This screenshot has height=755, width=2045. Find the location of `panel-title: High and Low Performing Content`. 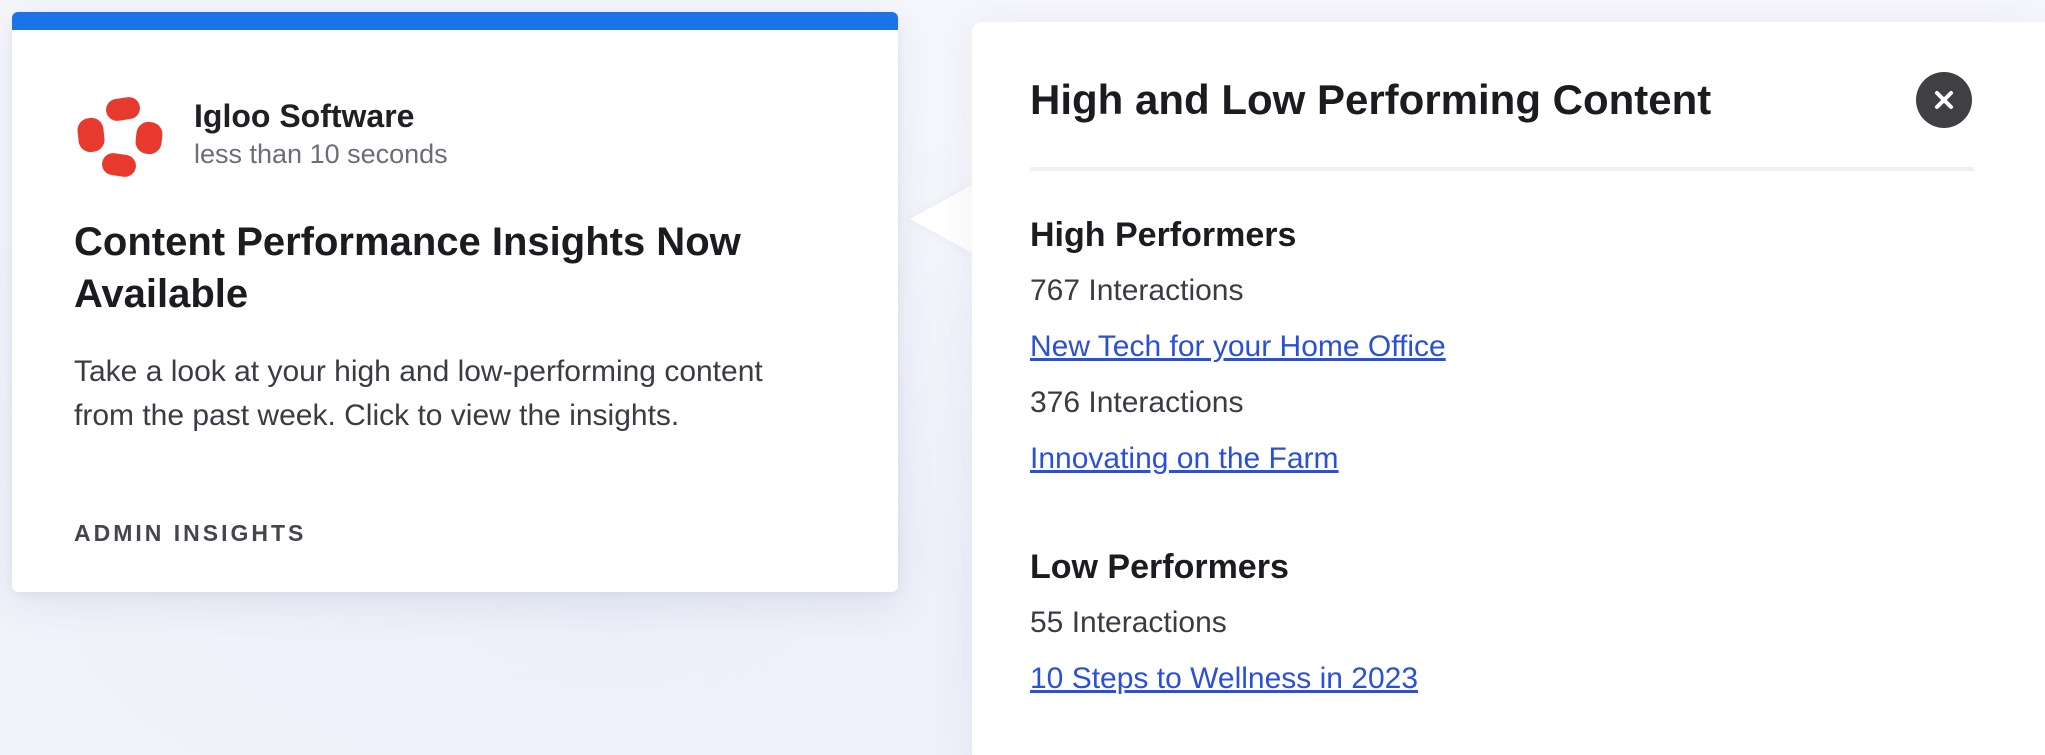

panel-title: High and Low Performing Content is located at coordinates (1371, 99).